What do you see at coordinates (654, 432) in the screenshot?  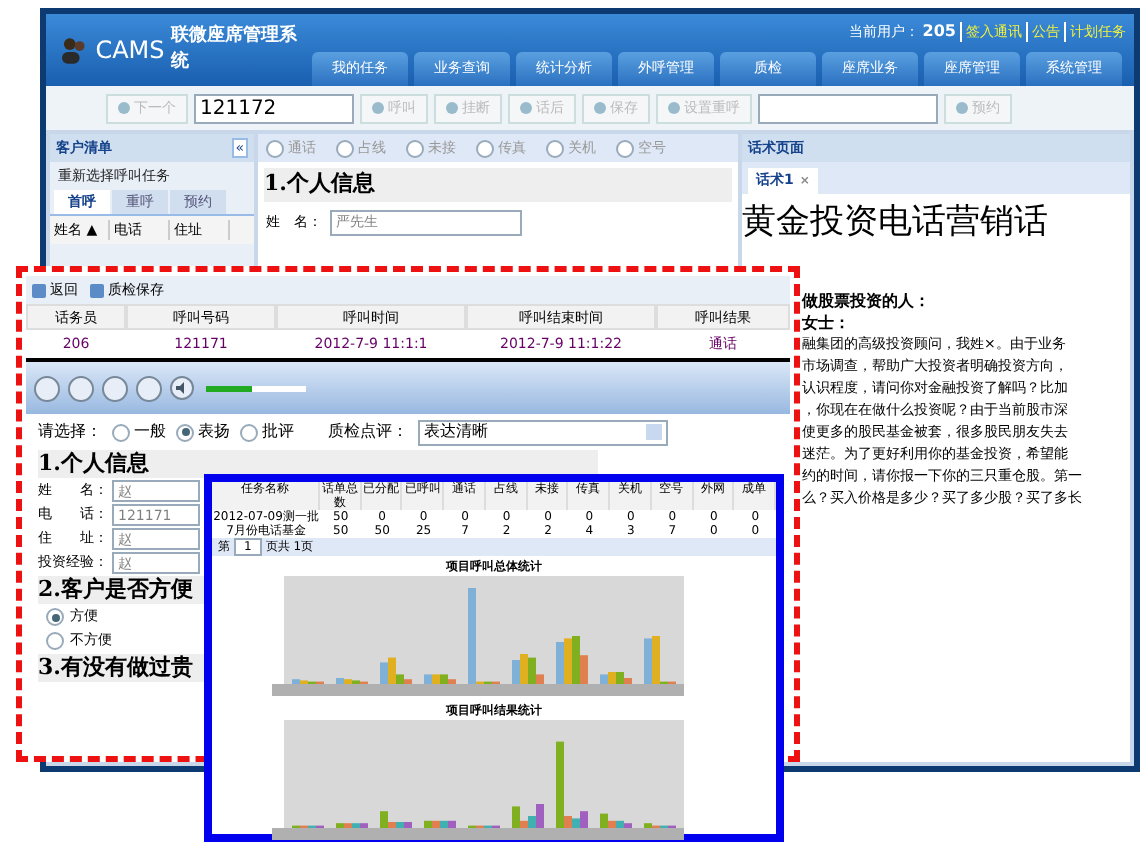 I see `chevron-icon` at bounding box center [654, 432].